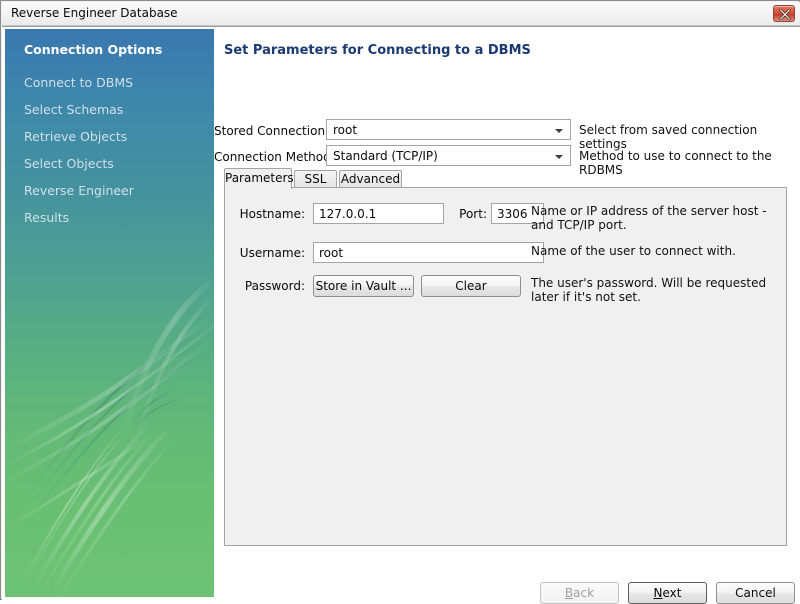 The image size is (800, 604). I want to click on close-glyph, so click(785, 14).